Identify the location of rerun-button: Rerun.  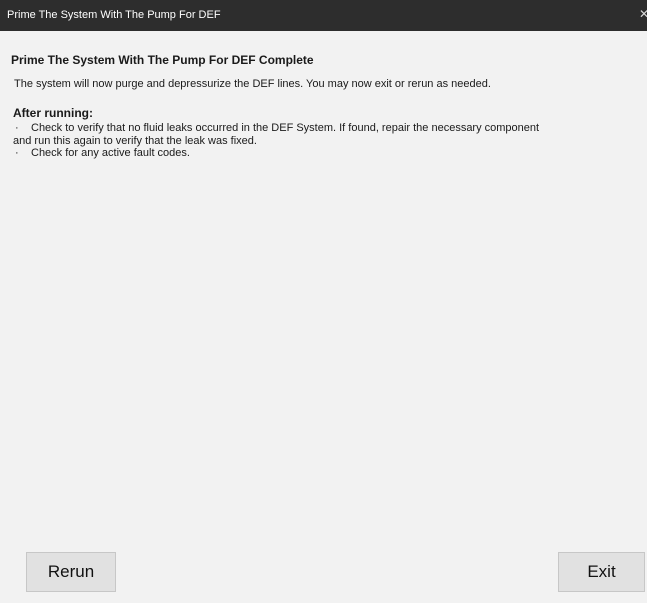
(71, 572).